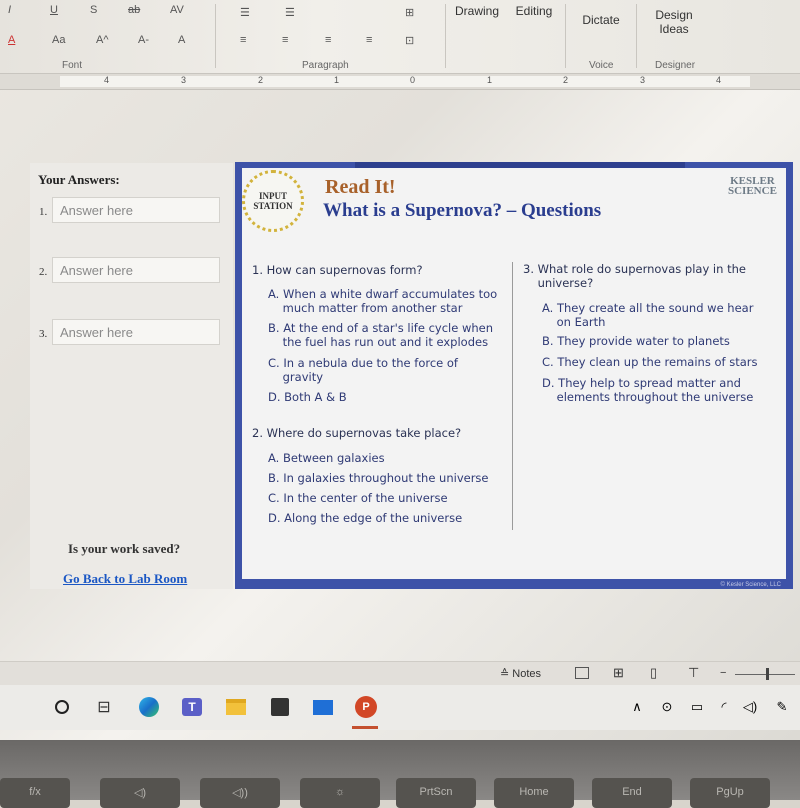  Describe the element at coordinates (730, 793) in the screenshot. I see `key-pgup: PgUp` at that location.